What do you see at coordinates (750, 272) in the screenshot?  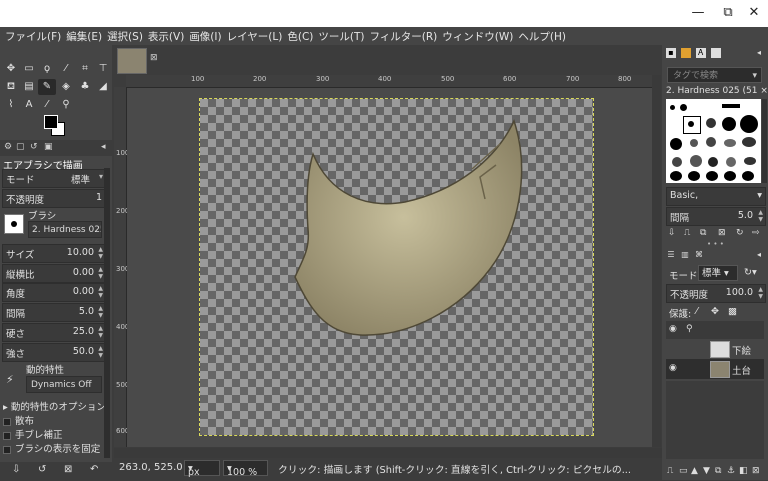 I see `mode-switch-icon: ↻▾` at bounding box center [750, 272].